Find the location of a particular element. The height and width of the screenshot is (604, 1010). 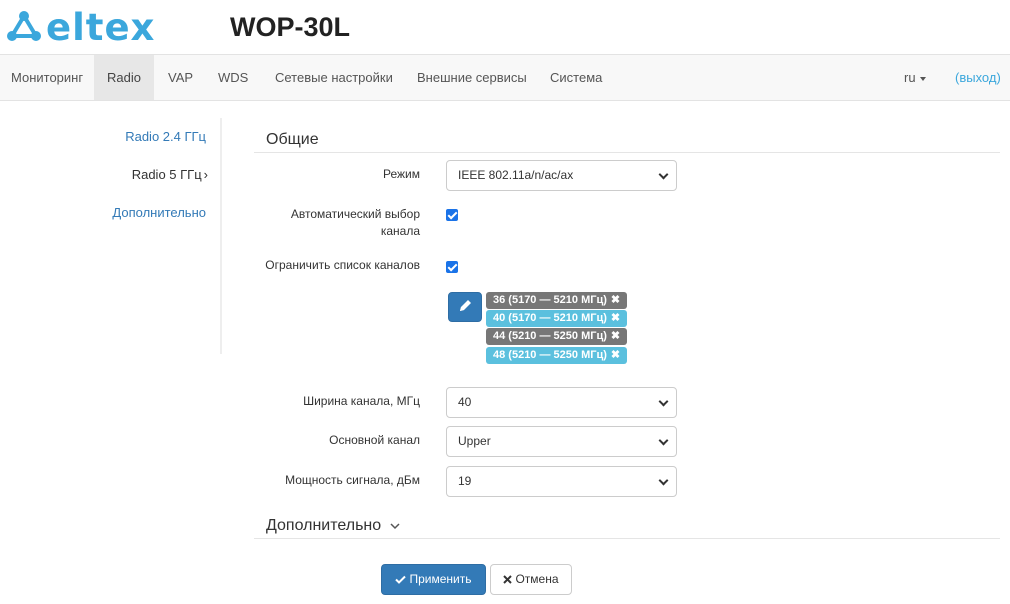

tx-power-select: 19 is located at coordinates (561, 481).